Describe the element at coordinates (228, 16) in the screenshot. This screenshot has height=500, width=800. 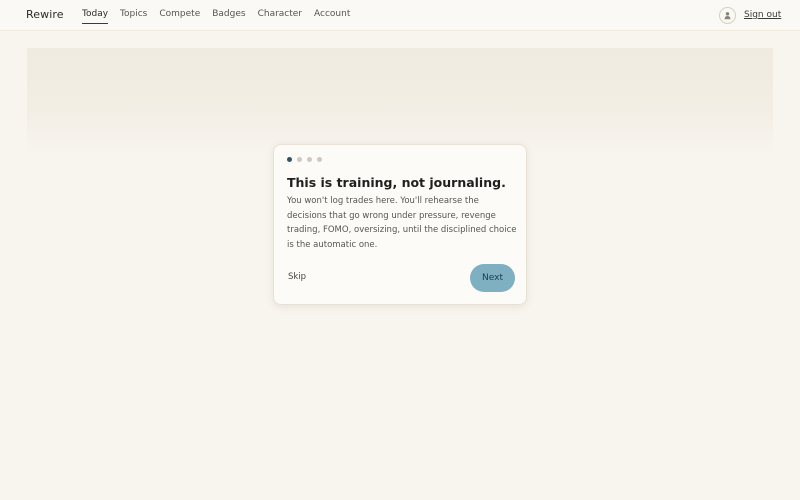
I see `nav-item-badges: Badges` at that location.